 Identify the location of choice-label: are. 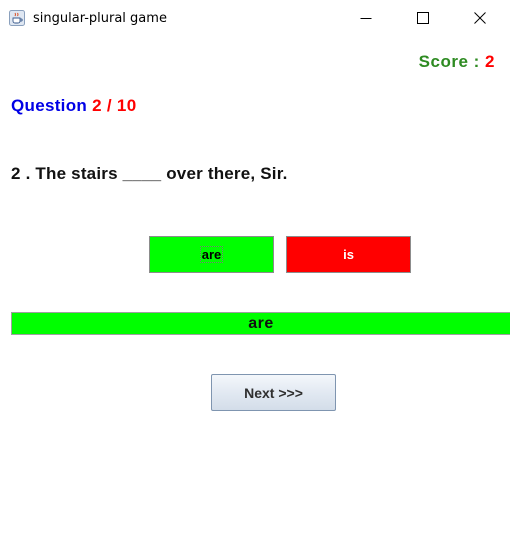
(211, 254).